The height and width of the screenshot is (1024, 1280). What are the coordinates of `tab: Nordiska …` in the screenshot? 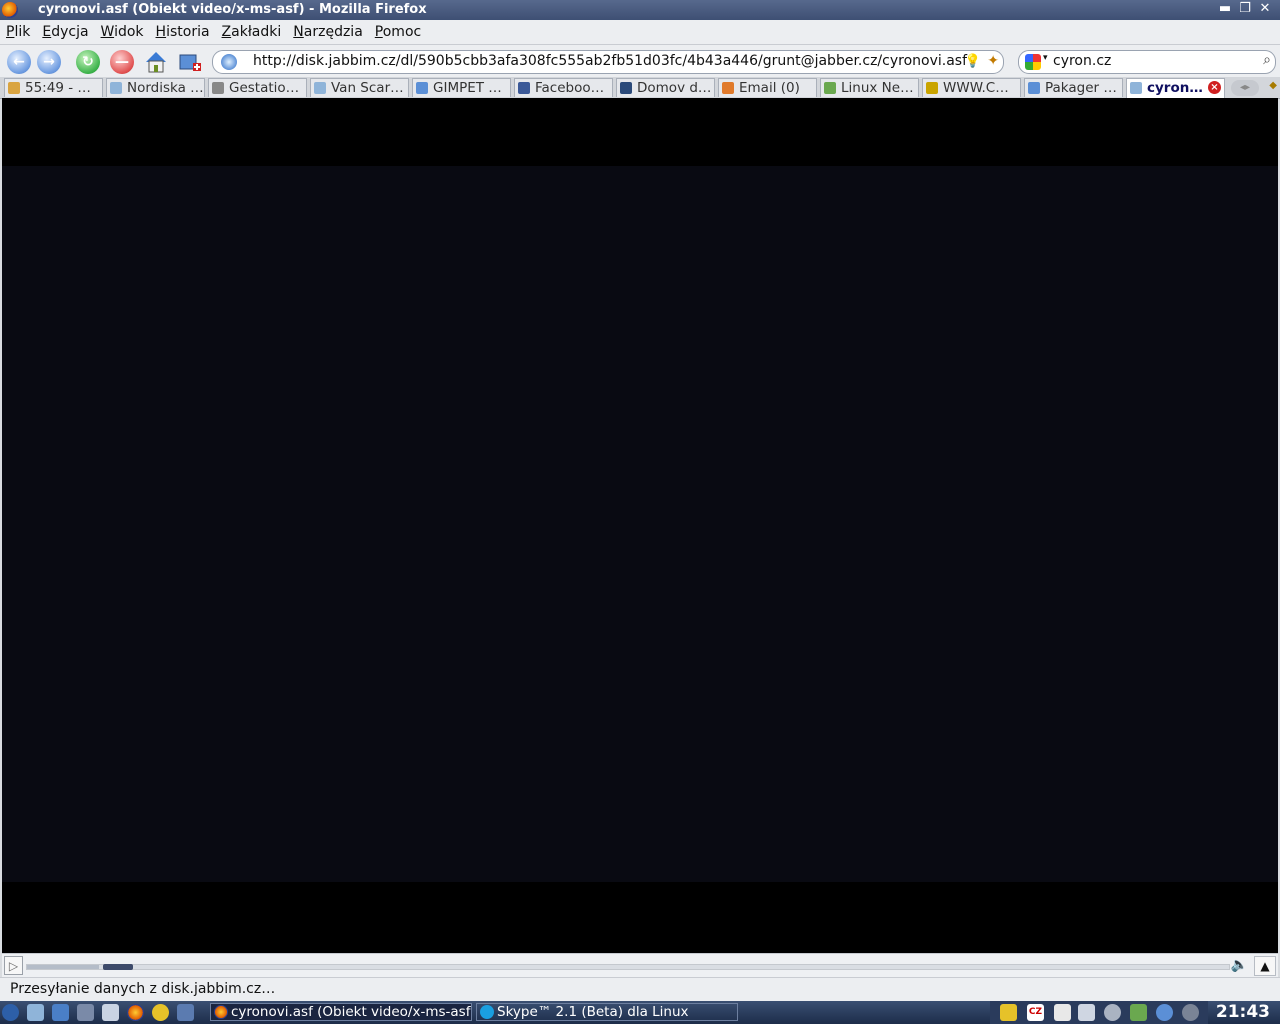 It's located at (155, 87).